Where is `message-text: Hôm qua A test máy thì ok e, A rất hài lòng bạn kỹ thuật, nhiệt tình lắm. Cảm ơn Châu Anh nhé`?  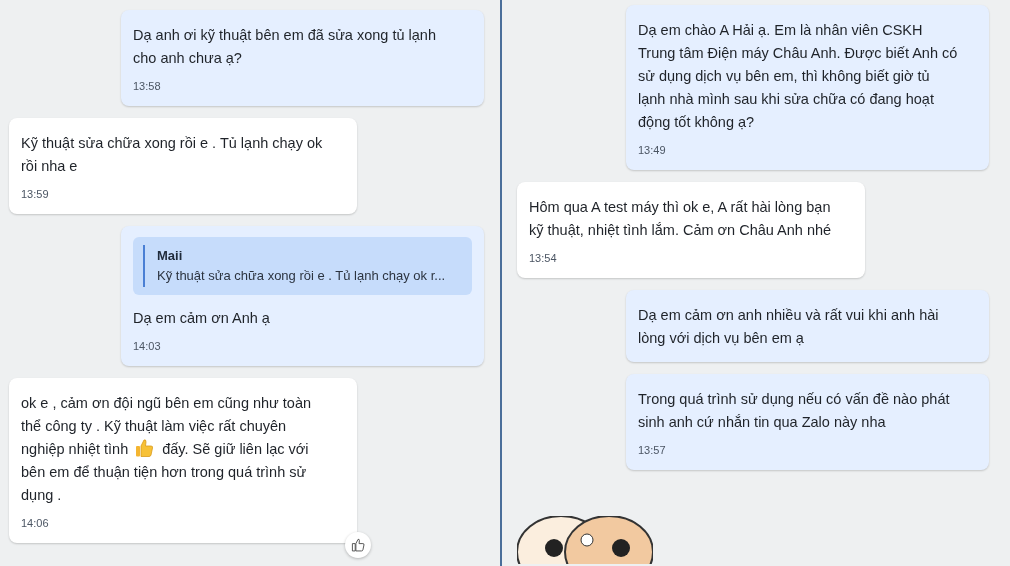 message-text: Hôm qua A test máy thì ok e, A rất hài lòng bạn kỹ thuật, nhiệt tình lắm. Cảm ơn Châu Anh nhé is located at coordinates (681, 219).